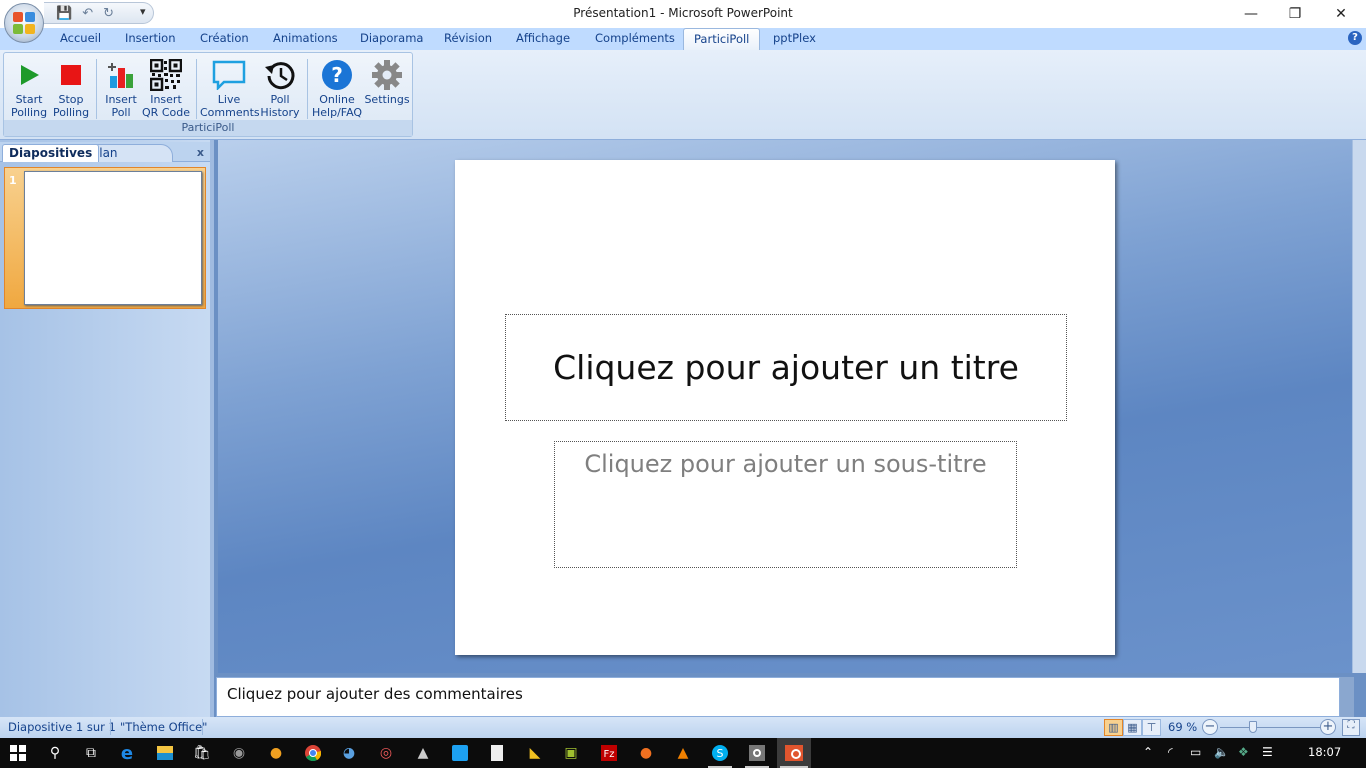 The width and height of the screenshot is (1366, 768). What do you see at coordinates (208, 128) in the screenshot?
I see `group-label: ParticiPoll` at bounding box center [208, 128].